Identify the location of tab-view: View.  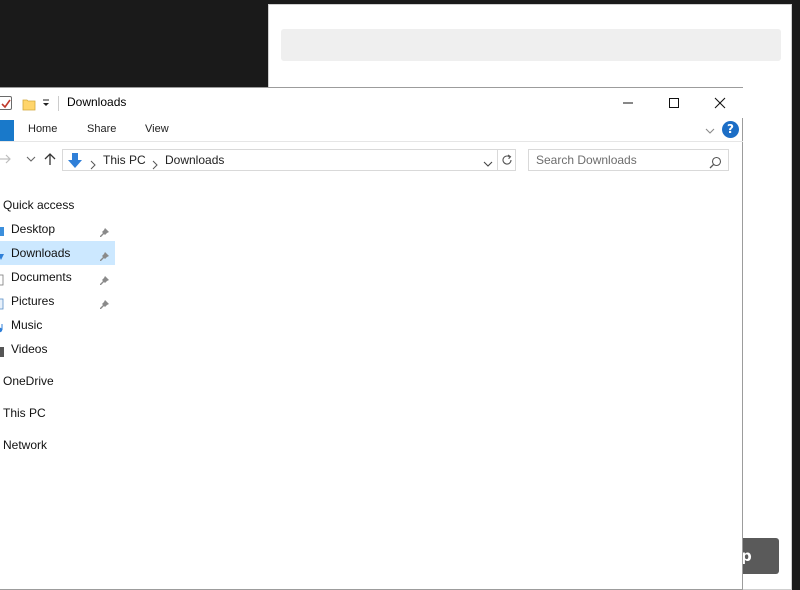
(157, 129).